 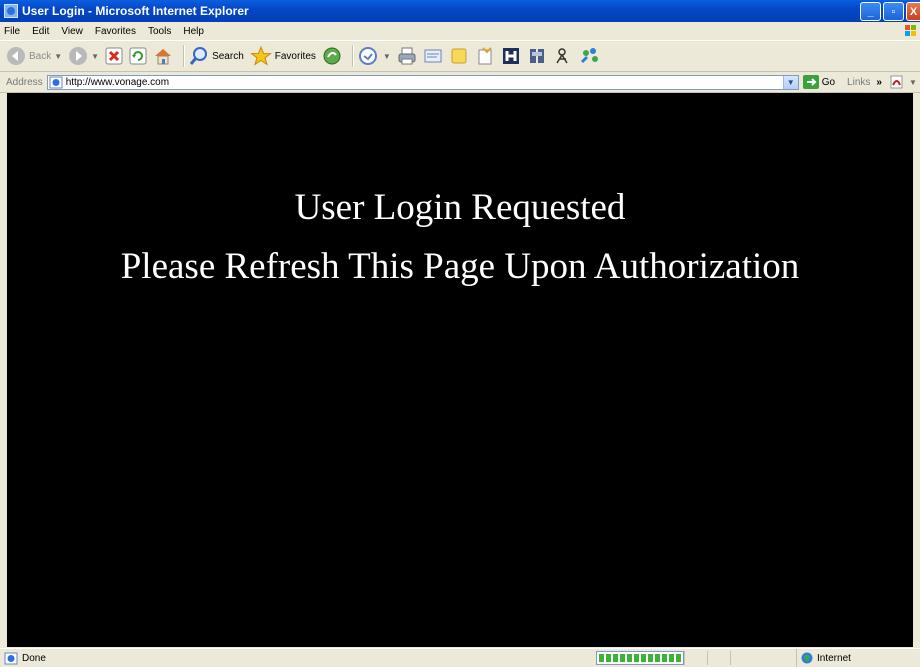 I want to click on address-dropdown-icon: ▼, so click(x=790, y=82).